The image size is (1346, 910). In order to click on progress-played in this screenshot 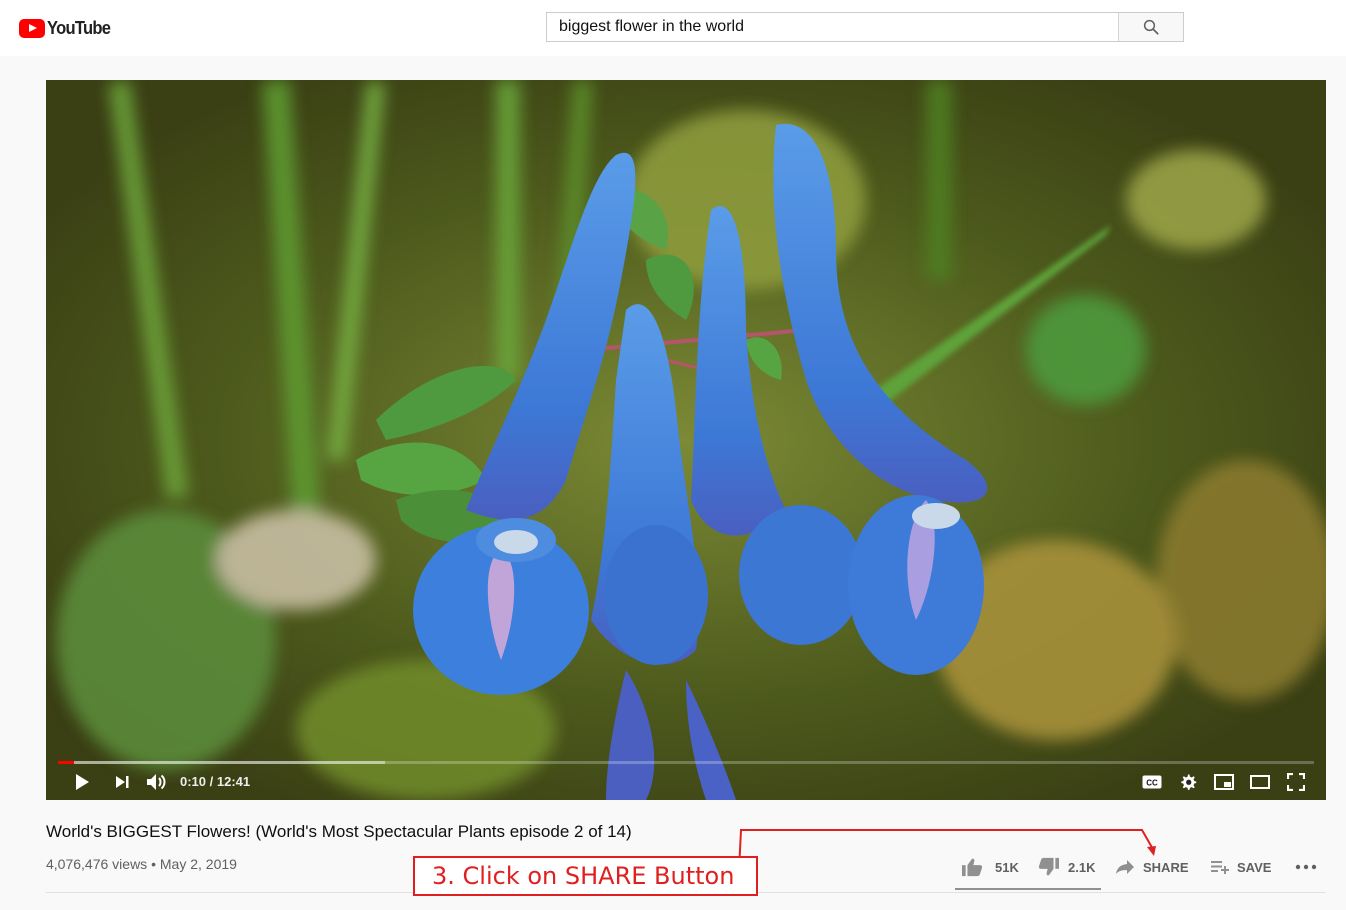, I will do `click(66, 762)`.